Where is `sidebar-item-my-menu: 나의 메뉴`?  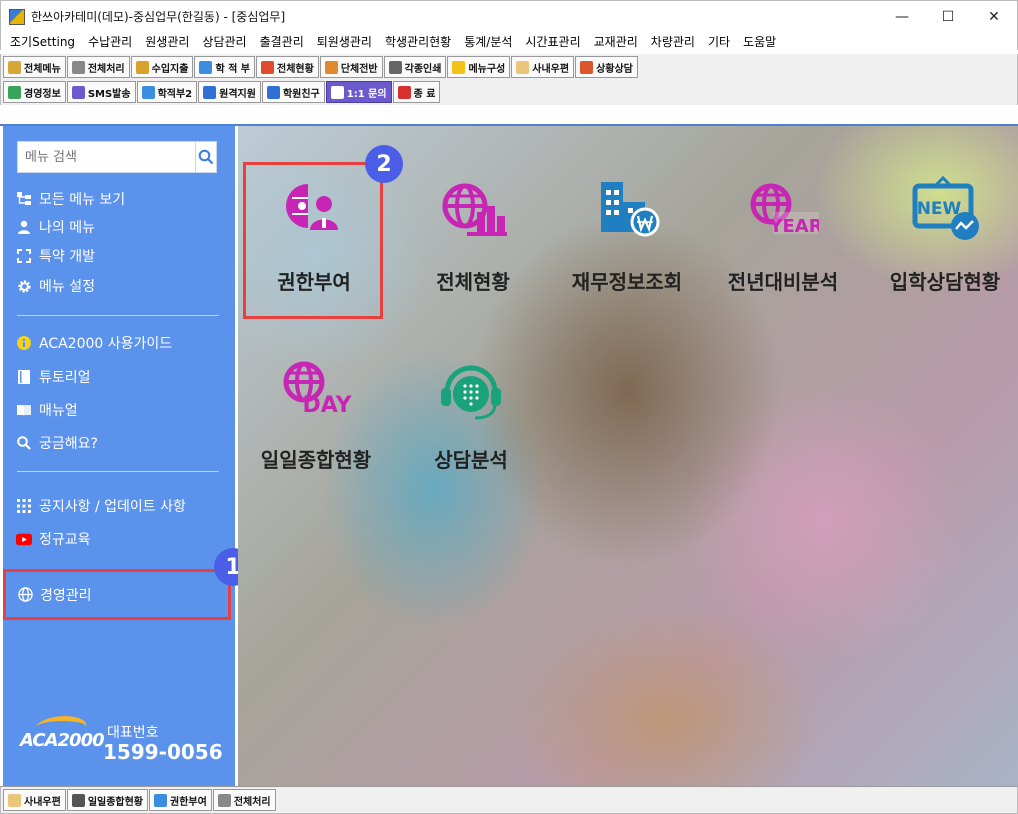
sidebar-item-my-menu: 나의 메뉴 is located at coordinates (55, 227).